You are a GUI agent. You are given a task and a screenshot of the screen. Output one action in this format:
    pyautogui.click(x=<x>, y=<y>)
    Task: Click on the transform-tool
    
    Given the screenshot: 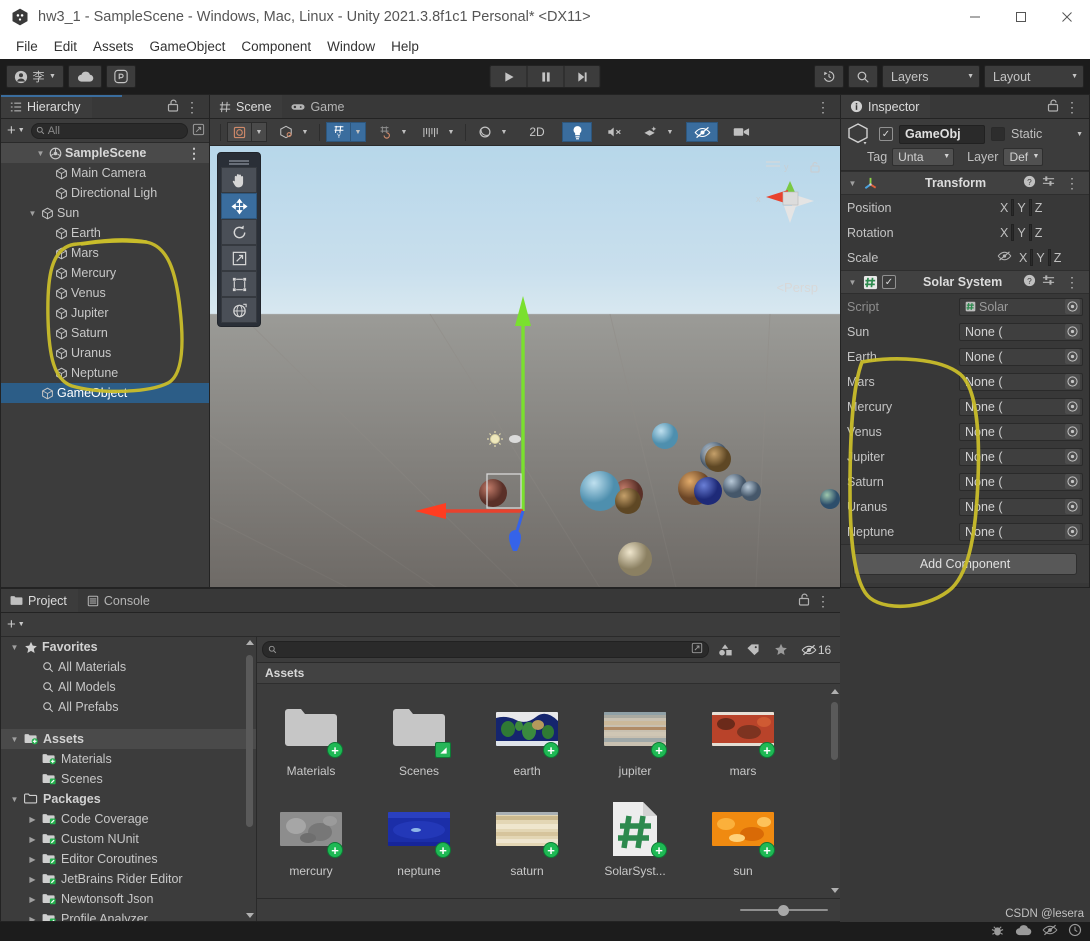 What is the action you would take?
    pyautogui.click(x=239, y=310)
    